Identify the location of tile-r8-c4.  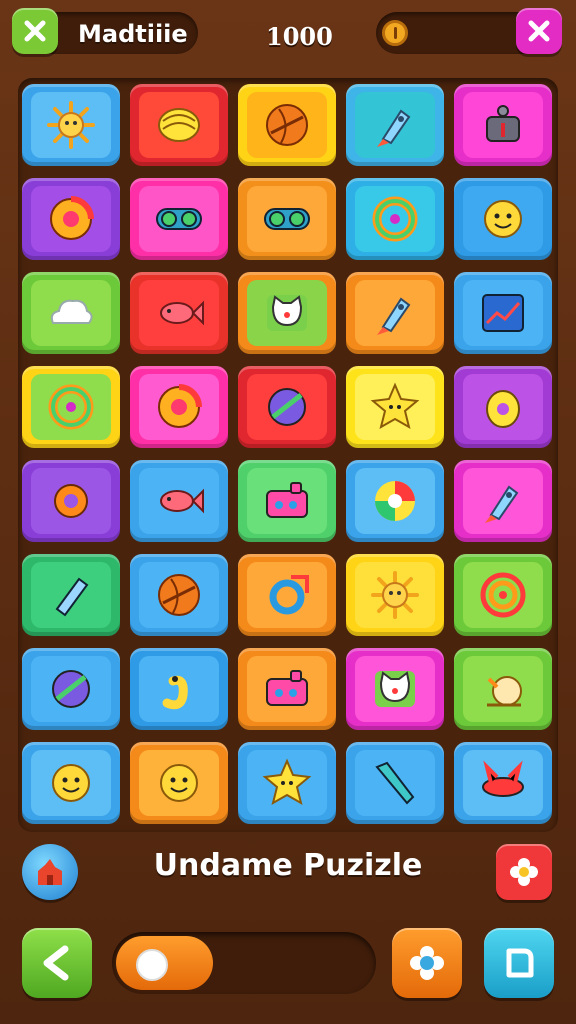
(395, 783).